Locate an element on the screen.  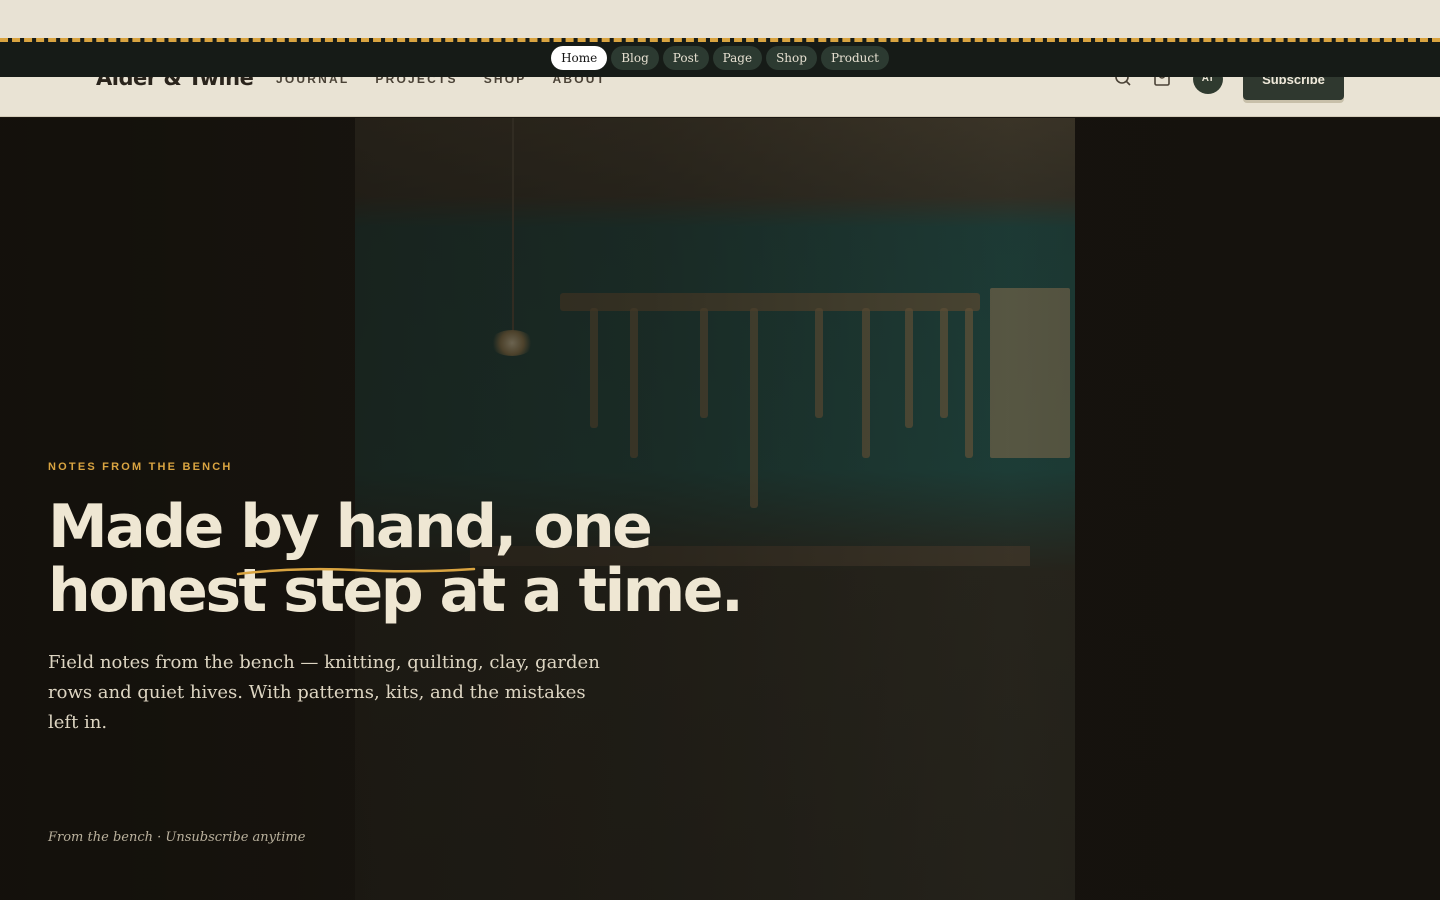
tab-shop: Shop is located at coordinates (791, 58).